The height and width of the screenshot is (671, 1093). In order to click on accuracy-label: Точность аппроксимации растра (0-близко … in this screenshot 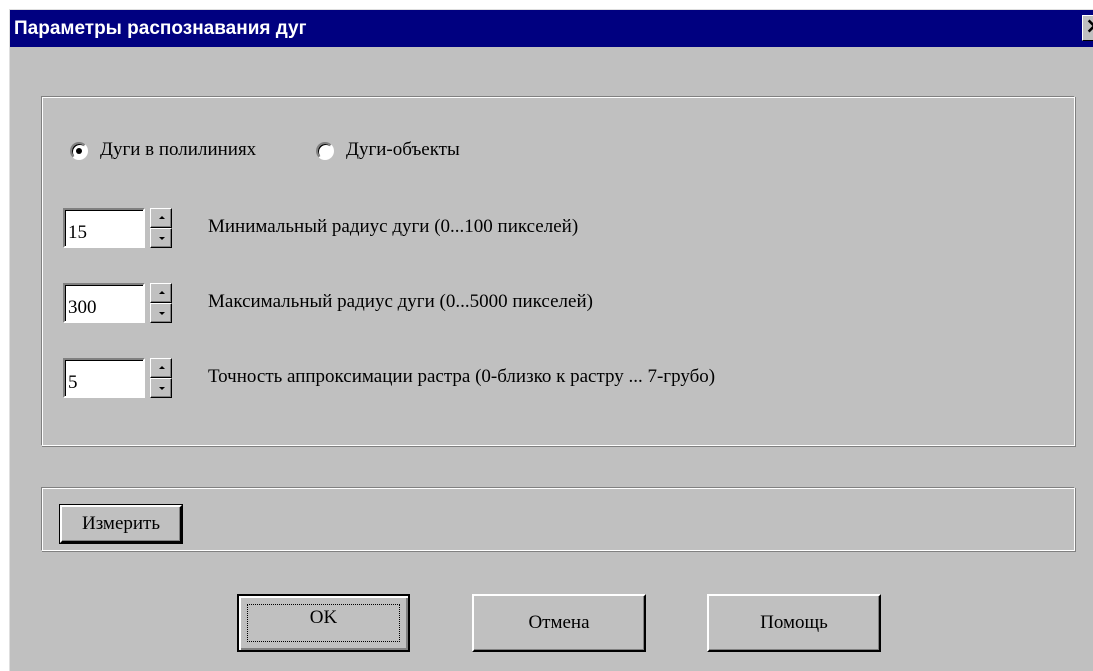, I will do `click(462, 376)`.